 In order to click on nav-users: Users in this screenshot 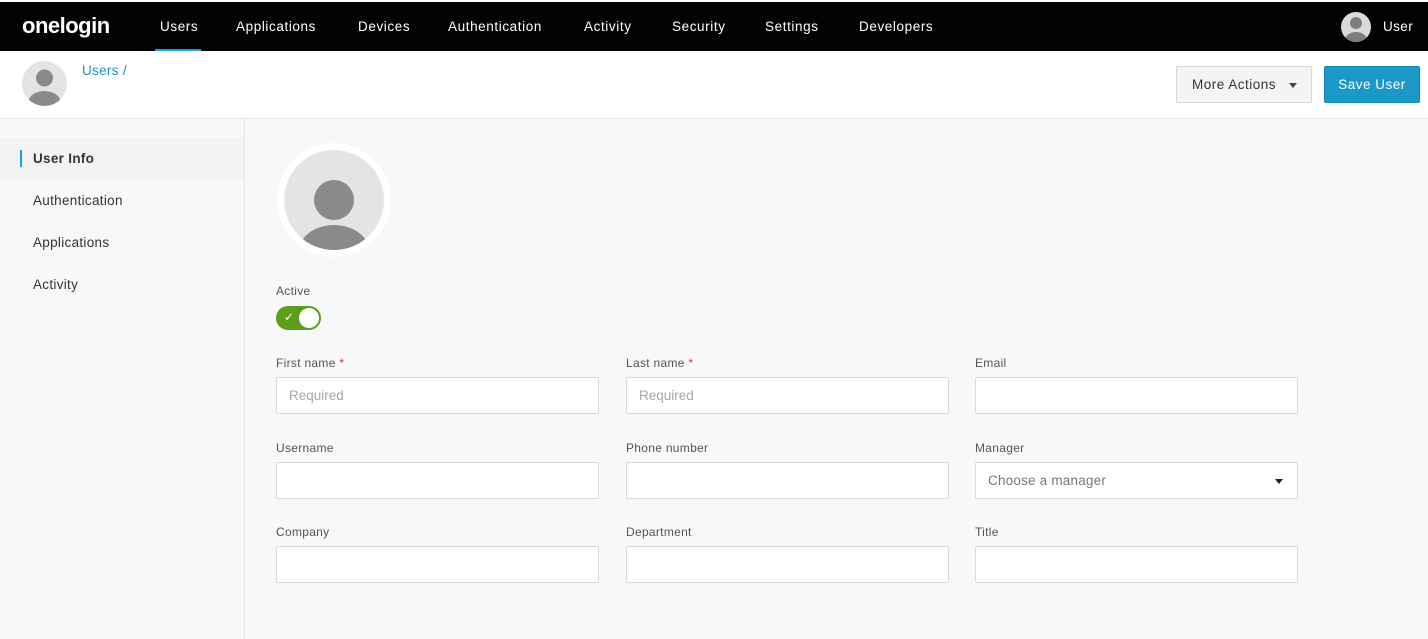, I will do `click(179, 26)`.